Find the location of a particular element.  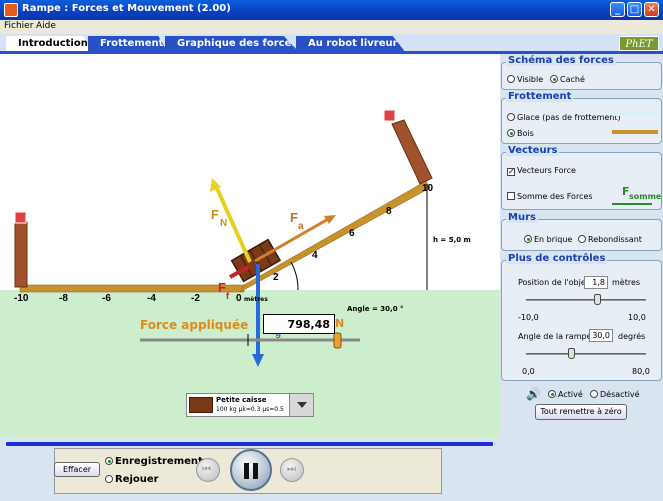

tick-label: -6 is located at coordinates (106, 298).